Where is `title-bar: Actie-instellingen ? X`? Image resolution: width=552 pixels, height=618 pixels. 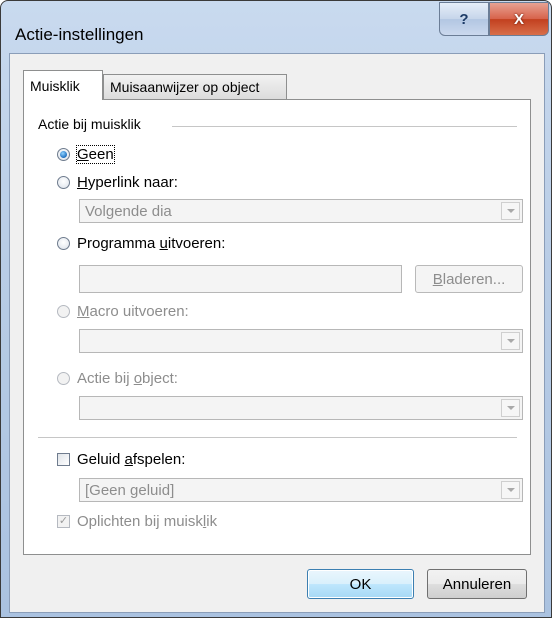
title-bar: Actie-instellingen ? X is located at coordinates (276, 27).